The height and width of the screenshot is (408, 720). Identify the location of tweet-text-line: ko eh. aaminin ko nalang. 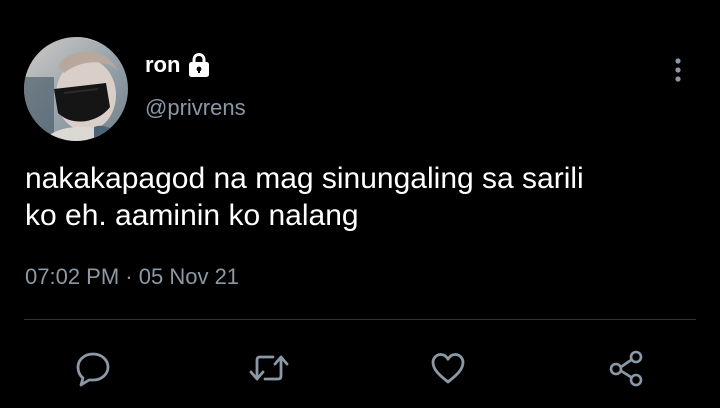
(192, 215).